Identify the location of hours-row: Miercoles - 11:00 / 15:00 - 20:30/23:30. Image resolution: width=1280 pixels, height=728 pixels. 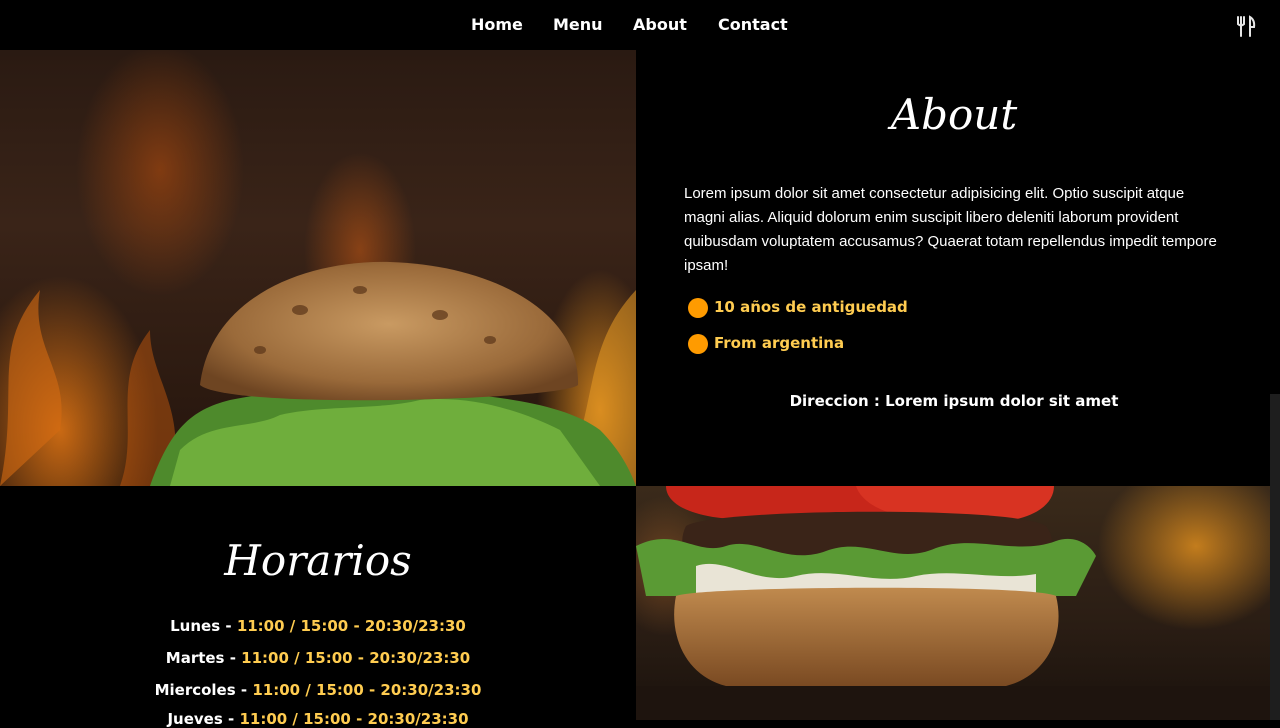
(318, 690).